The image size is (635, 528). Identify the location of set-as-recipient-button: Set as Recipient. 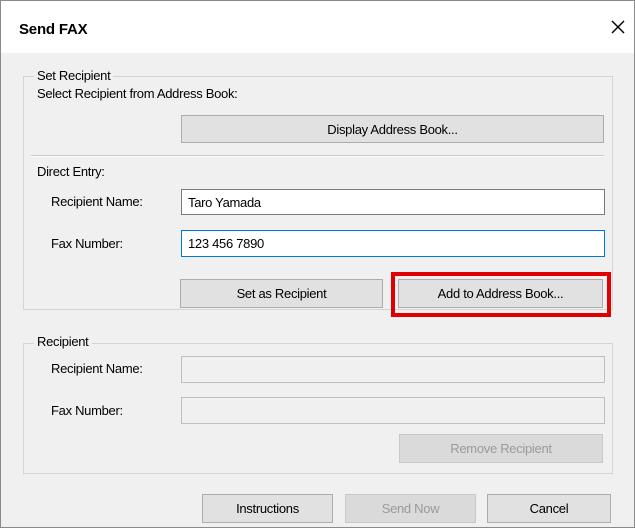
(281, 293).